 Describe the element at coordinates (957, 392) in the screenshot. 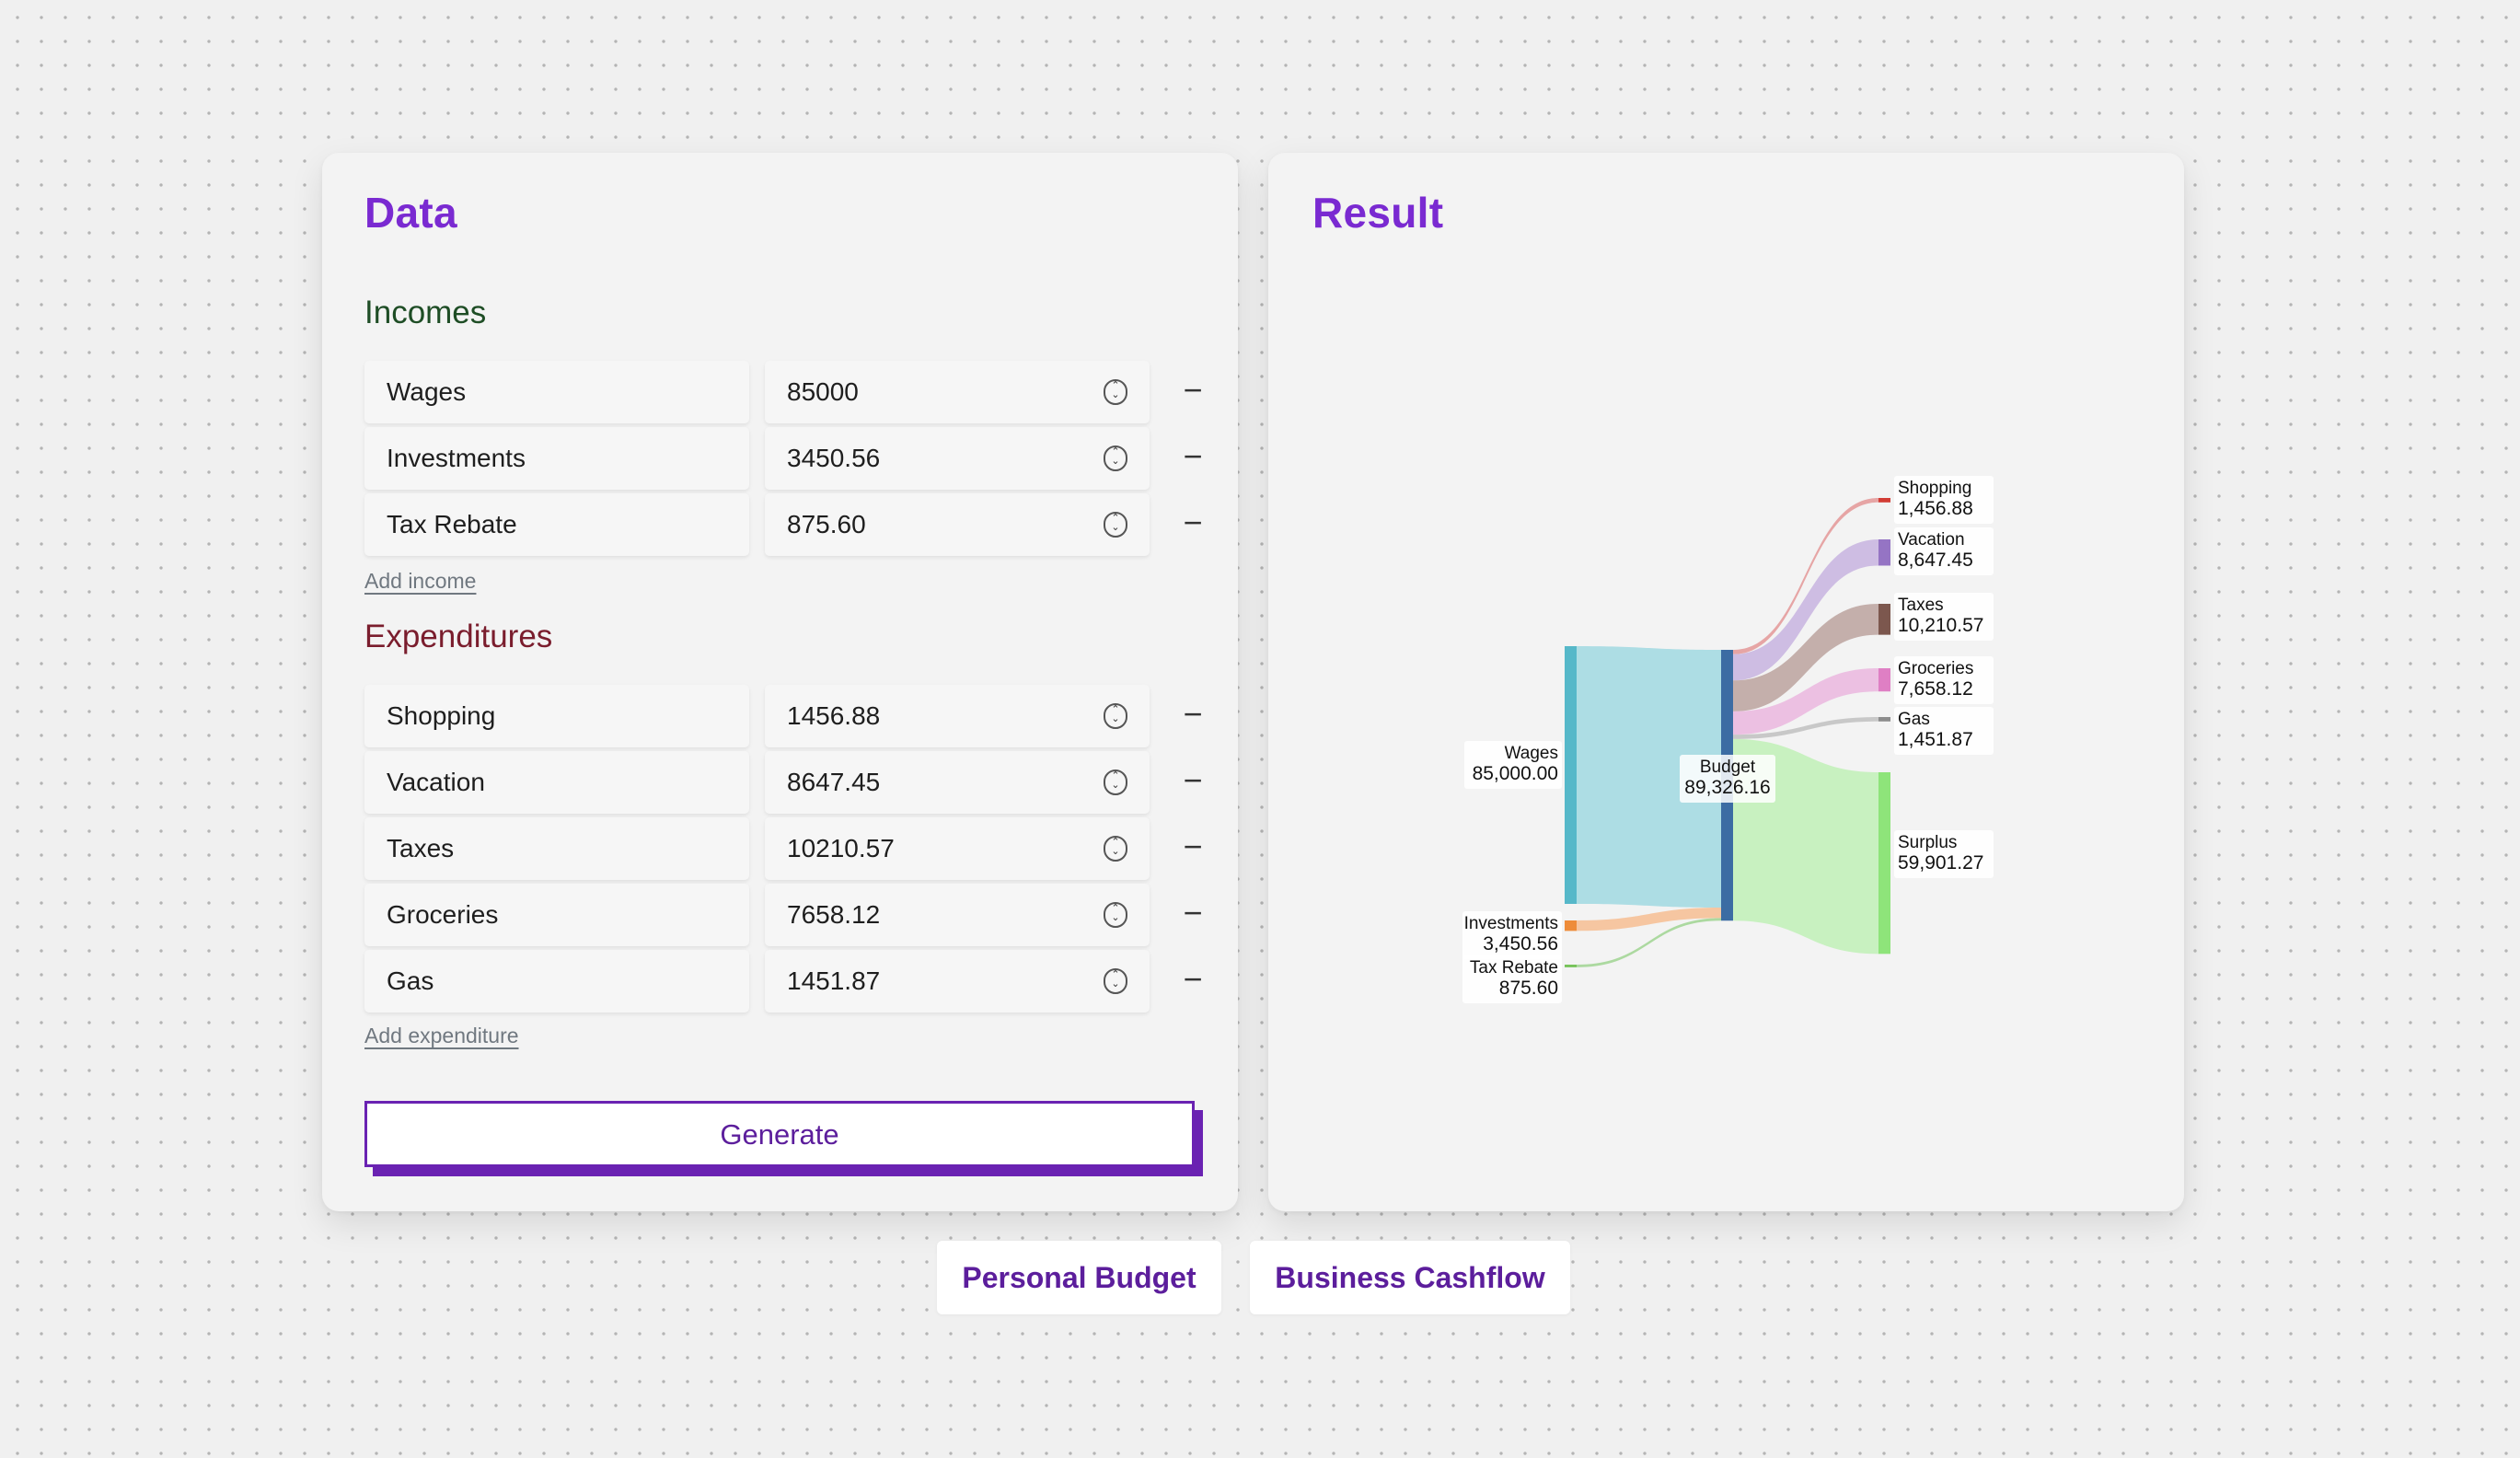

I see `income-value-field: 85000 ⌃ ⌄` at that location.